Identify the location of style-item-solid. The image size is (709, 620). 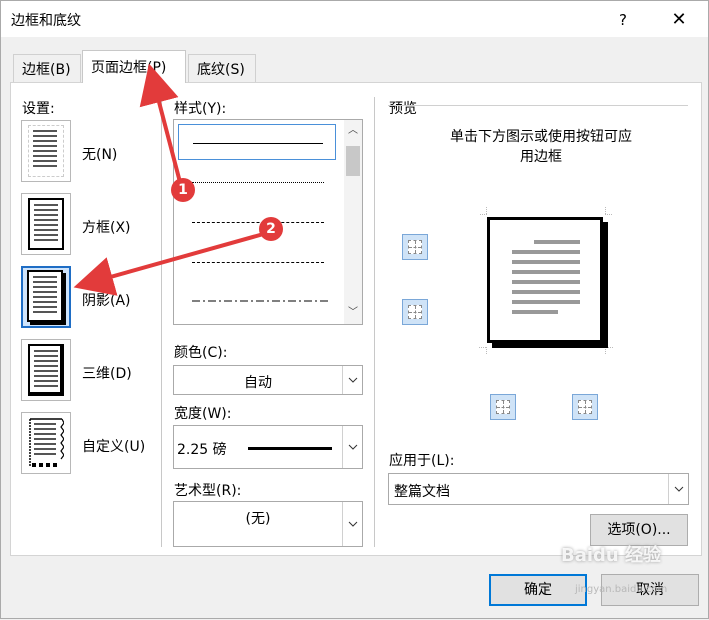
(257, 142).